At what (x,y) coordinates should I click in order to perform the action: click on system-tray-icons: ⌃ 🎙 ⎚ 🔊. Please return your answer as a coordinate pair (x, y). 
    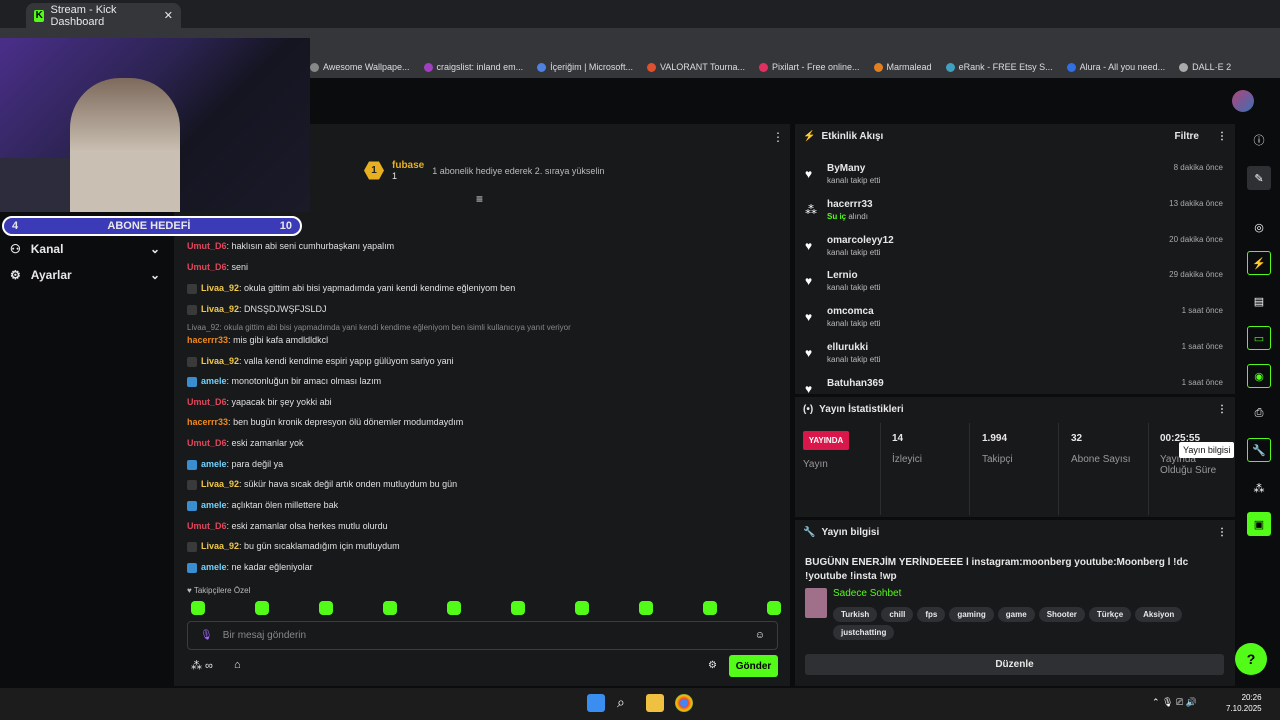
    Looking at the image, I should click on (1174, 702).